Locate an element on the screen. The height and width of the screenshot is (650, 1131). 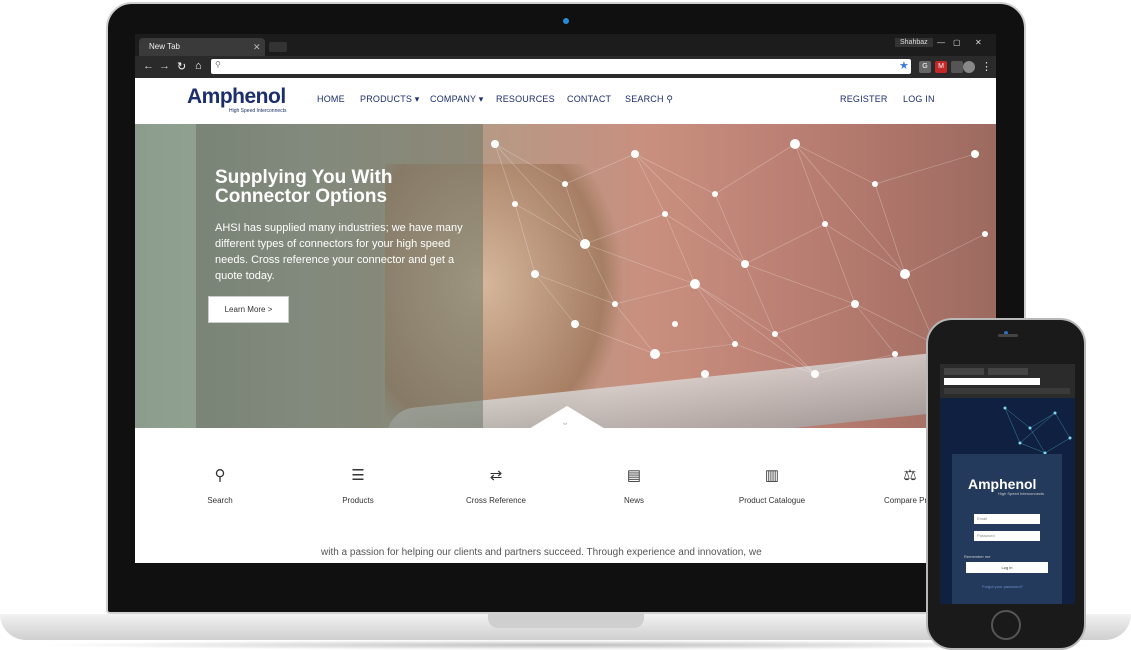
new-tab-button is located at coordinates (278, 47).